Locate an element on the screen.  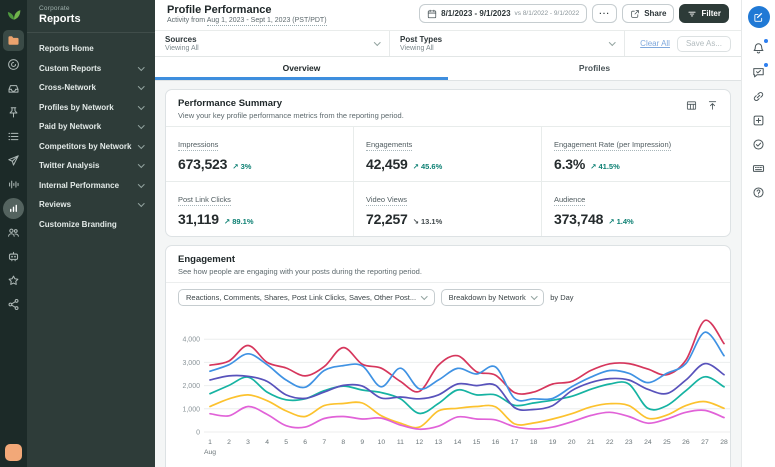
more-options-button: ··· is located at coordinates (605, 13).